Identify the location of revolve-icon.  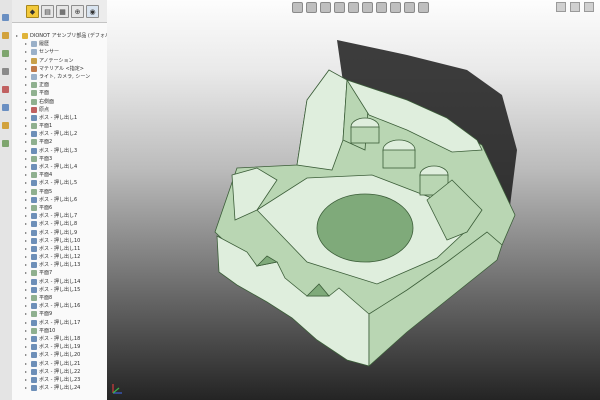
(5, 53).